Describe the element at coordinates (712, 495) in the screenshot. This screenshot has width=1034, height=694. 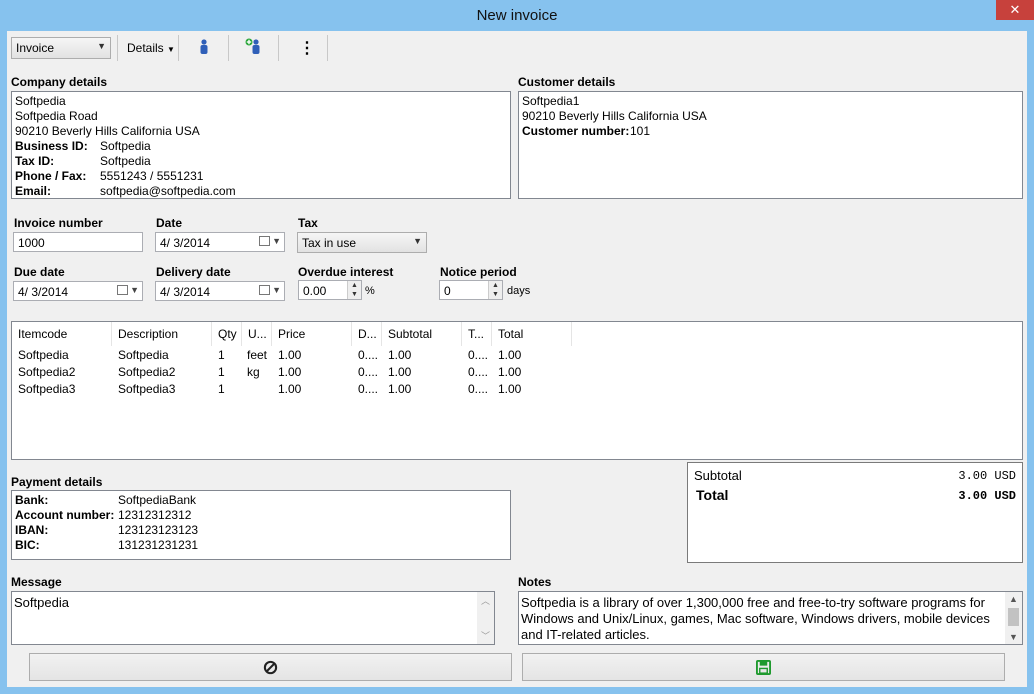
I see `total-label: Total` at that location.